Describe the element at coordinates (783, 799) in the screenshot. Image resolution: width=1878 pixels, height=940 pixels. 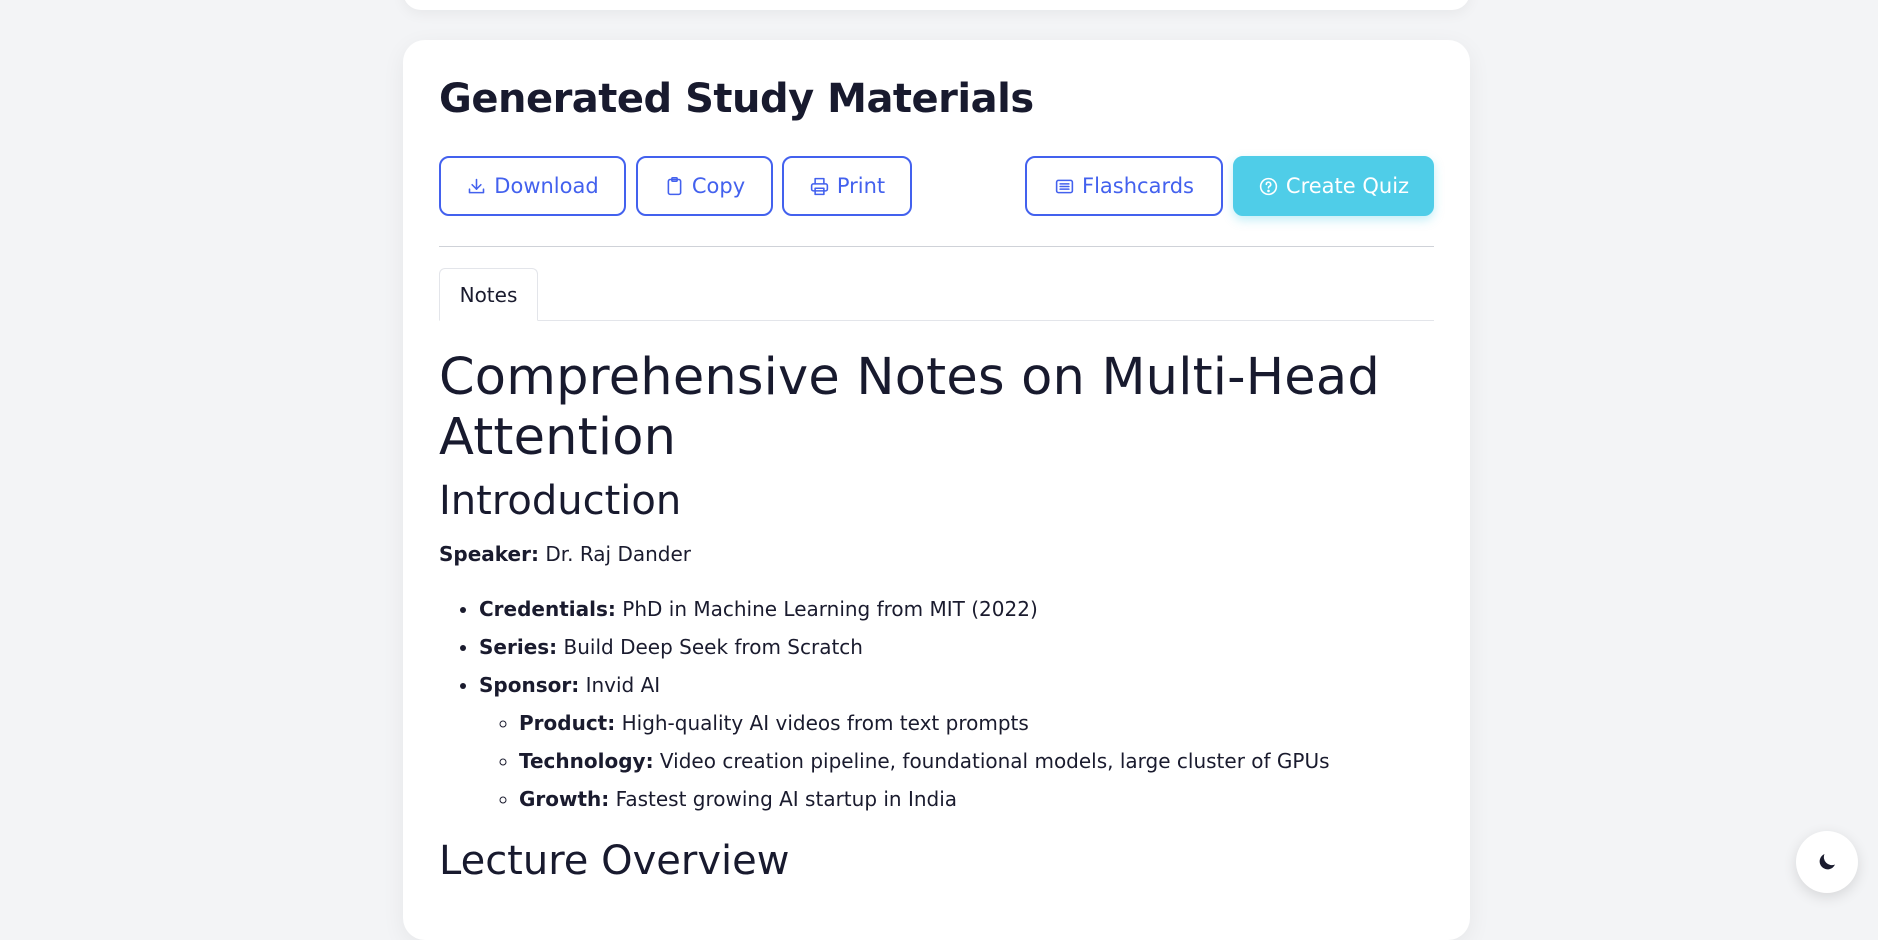
I see `list-item-value: Fastest growing AI startup in India` at that location.